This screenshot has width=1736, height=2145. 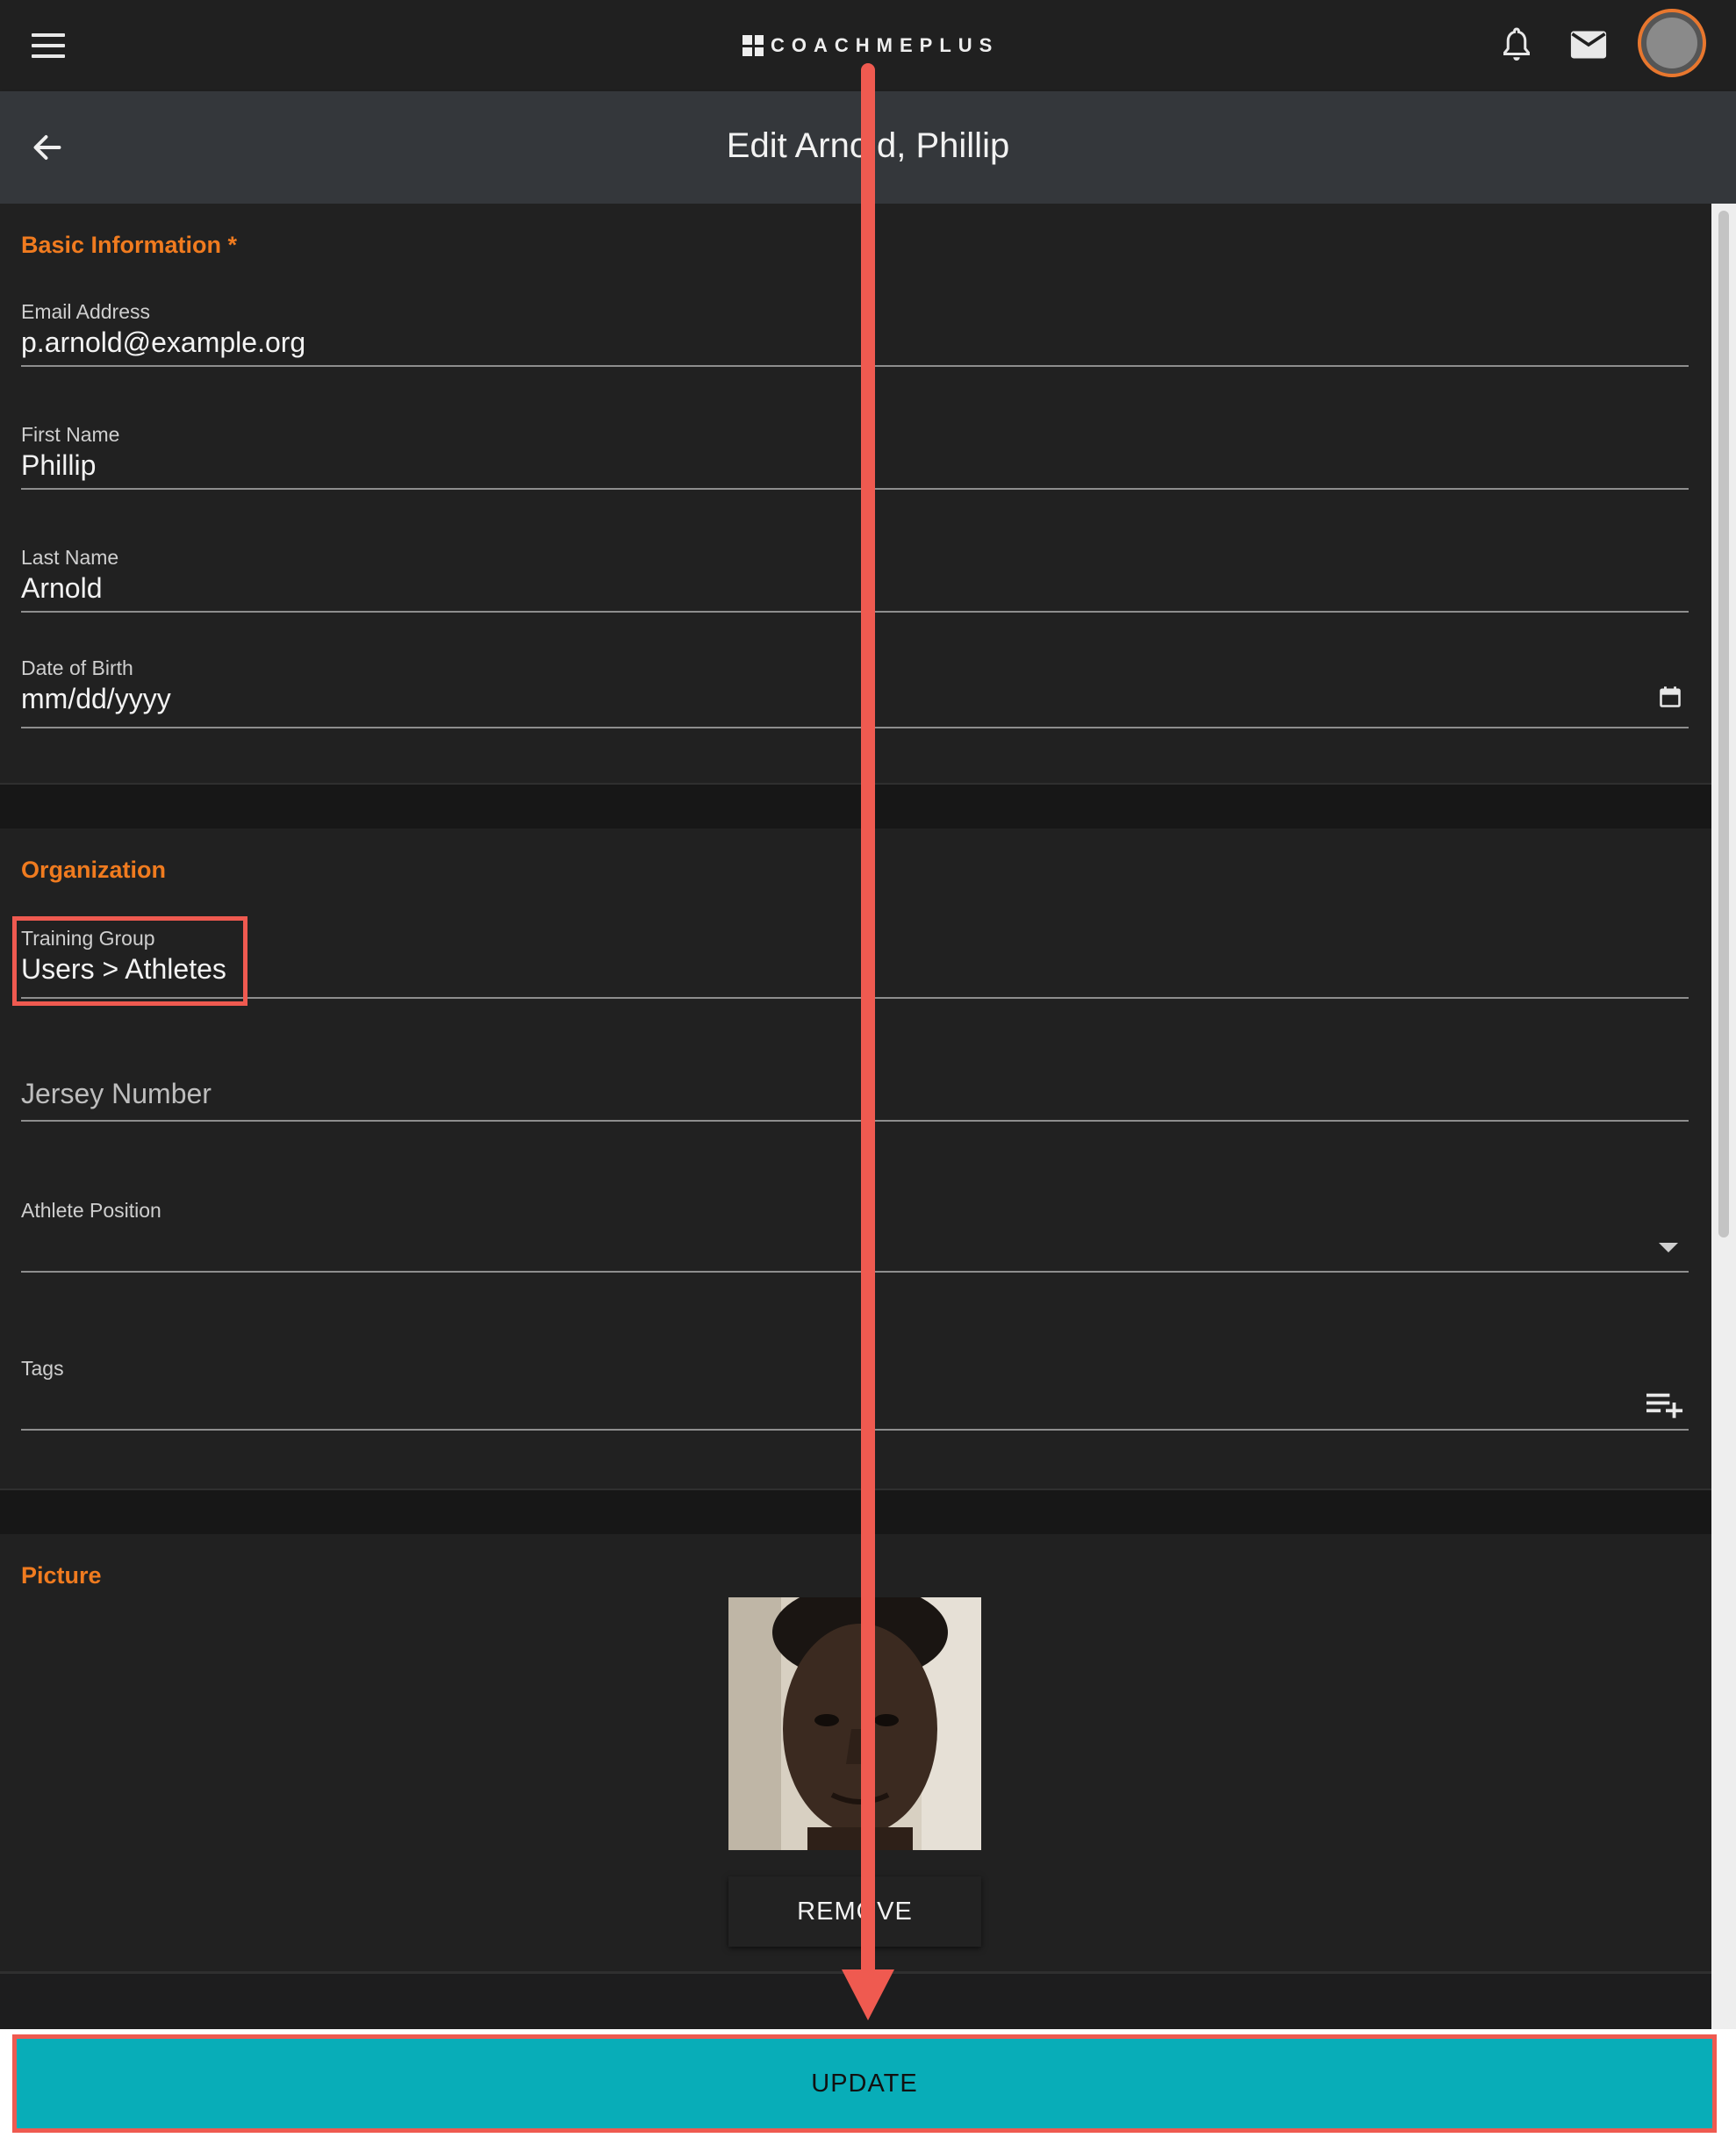 What do you see at coordinates (1670, 697) in the screenshot?
I see `calendar-icon` at bounding box center [1670, 697].